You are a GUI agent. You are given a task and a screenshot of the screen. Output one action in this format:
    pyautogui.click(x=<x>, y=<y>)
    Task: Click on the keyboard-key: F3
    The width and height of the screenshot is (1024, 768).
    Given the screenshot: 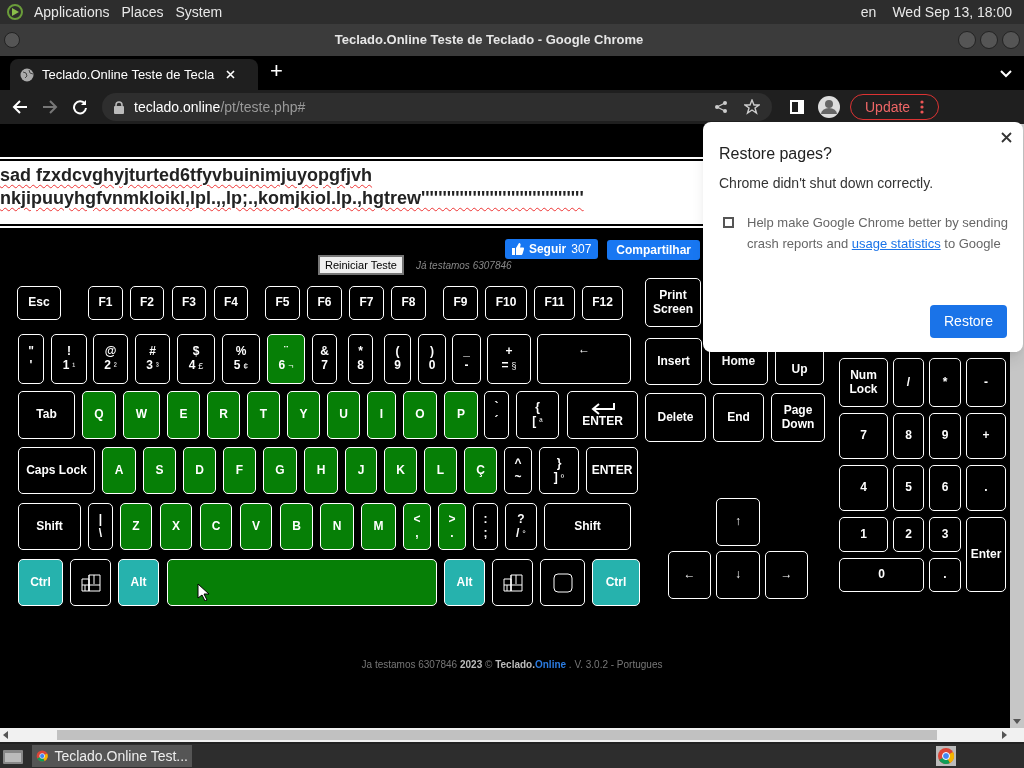 What is the action you would take?
    pyautogui.click(x=189, y=303)
    